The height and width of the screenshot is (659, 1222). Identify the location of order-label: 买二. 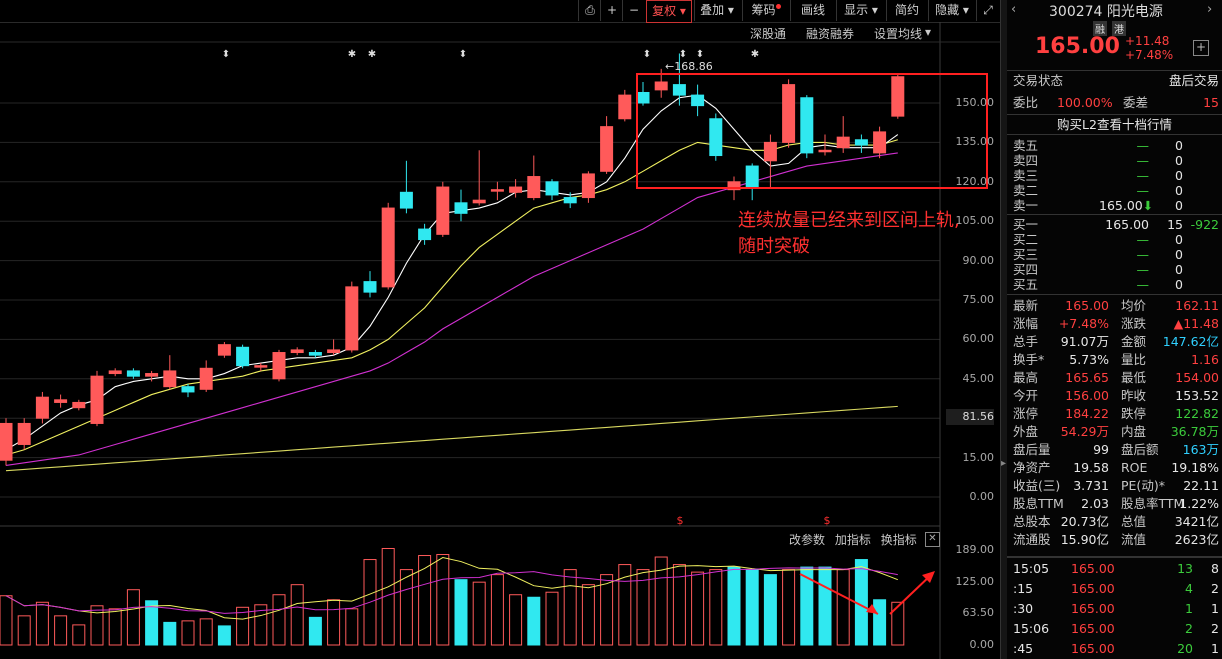
(1026, 239).